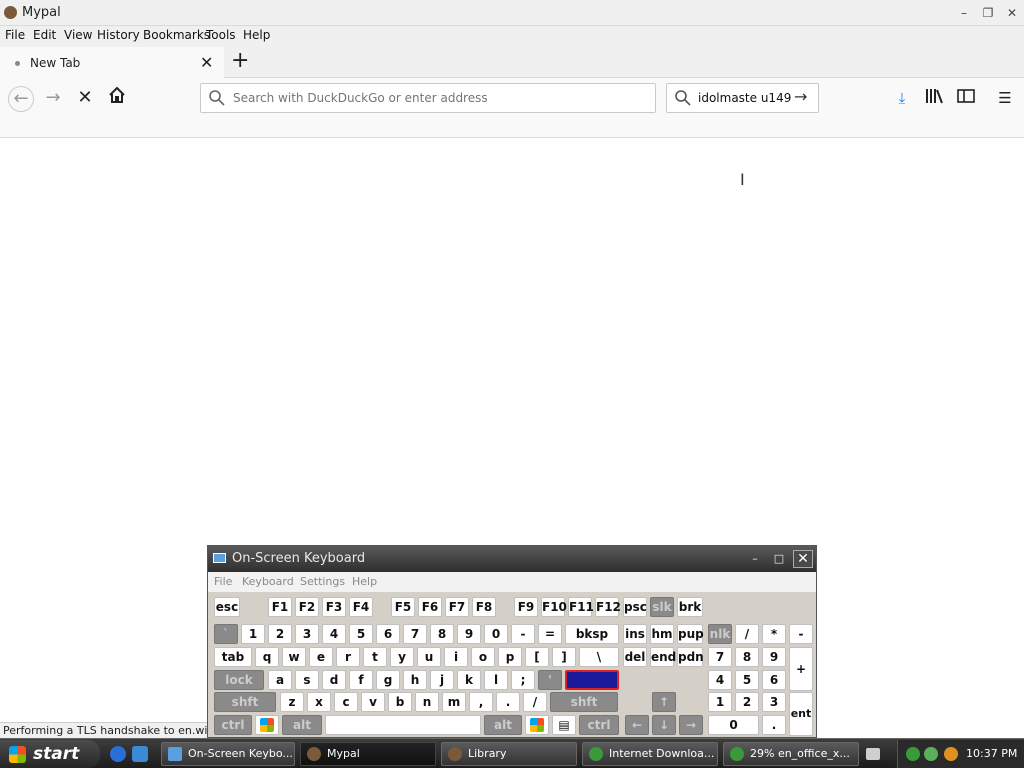 This screenshot has width=1024, height=768. I want to click on key-j: j, so click(442, 680).